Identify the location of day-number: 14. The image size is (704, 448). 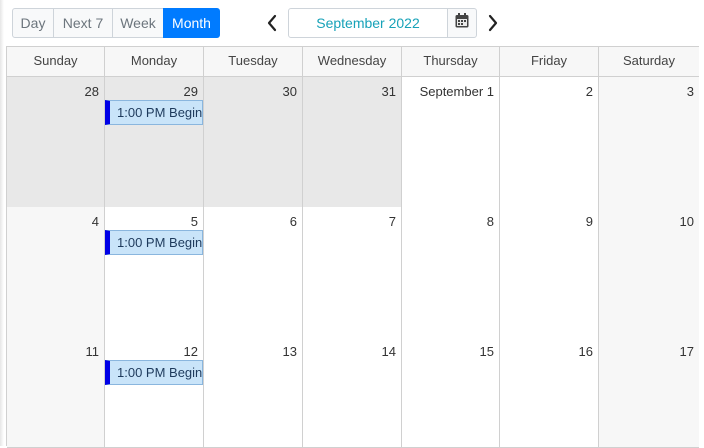
(388, 351).